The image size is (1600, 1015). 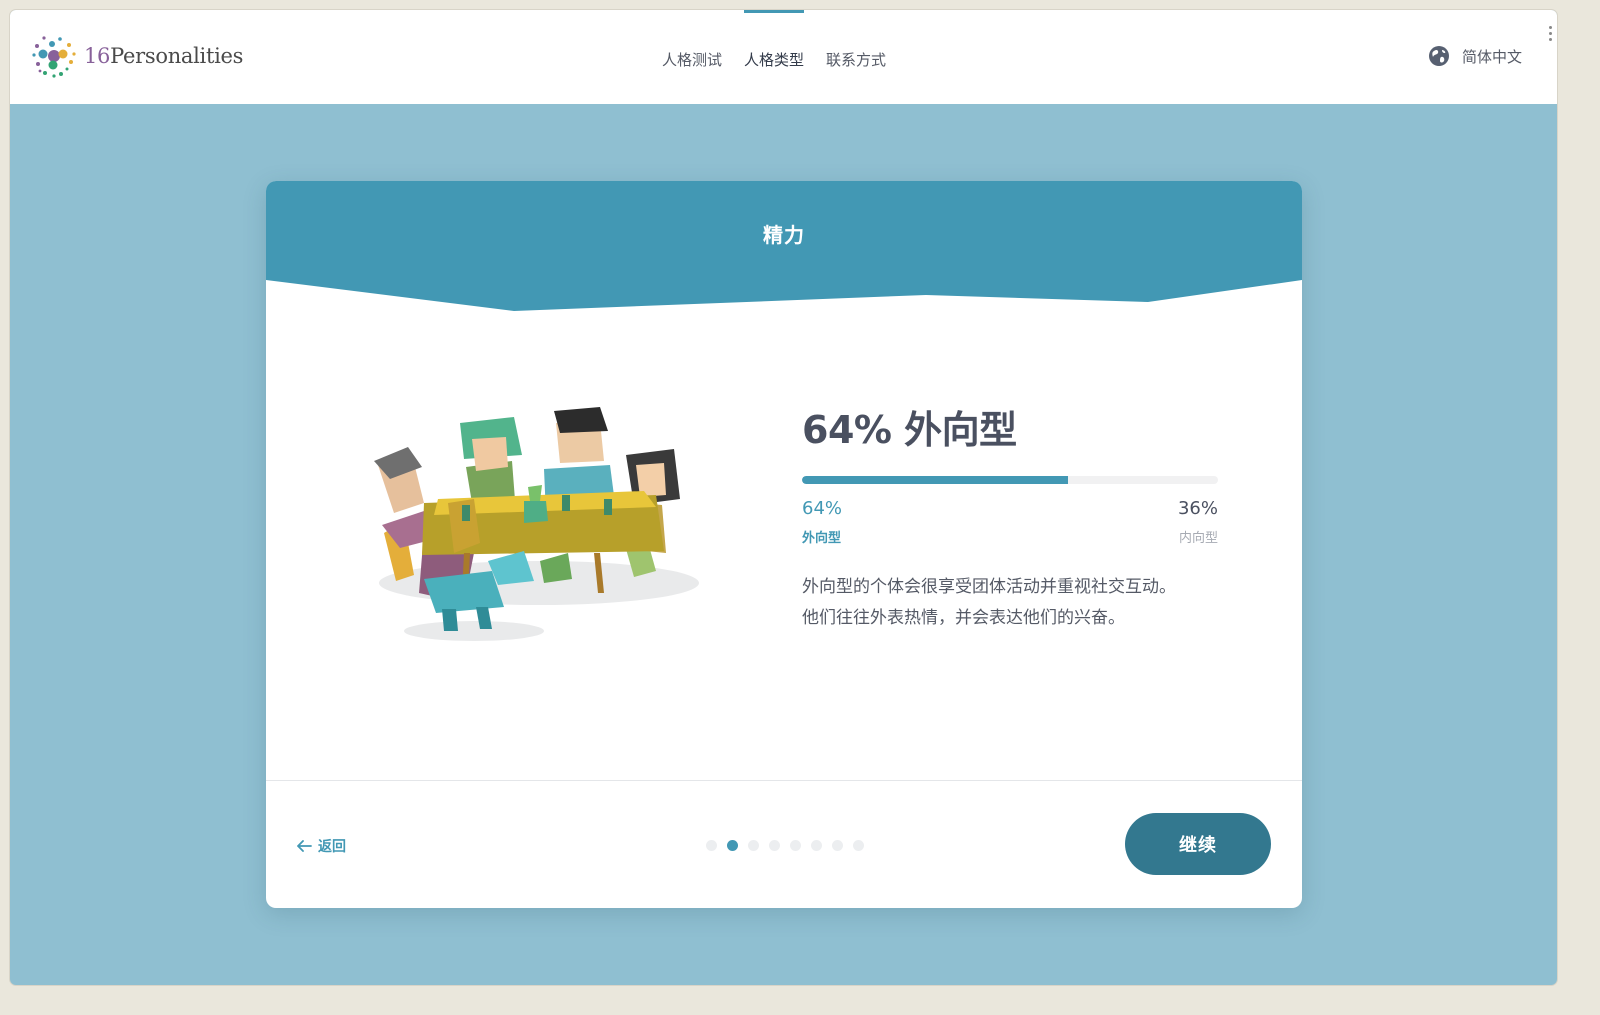 What do you see at coordinates (856, 57) in the screenshot?
I see `nav-contact: 联系方式` at bounding box center [856, 57].